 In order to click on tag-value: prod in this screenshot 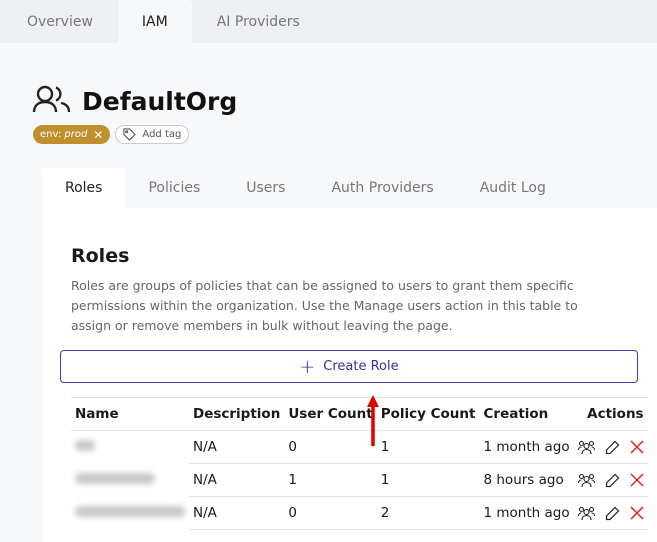, I will do `click(76, 134)`.